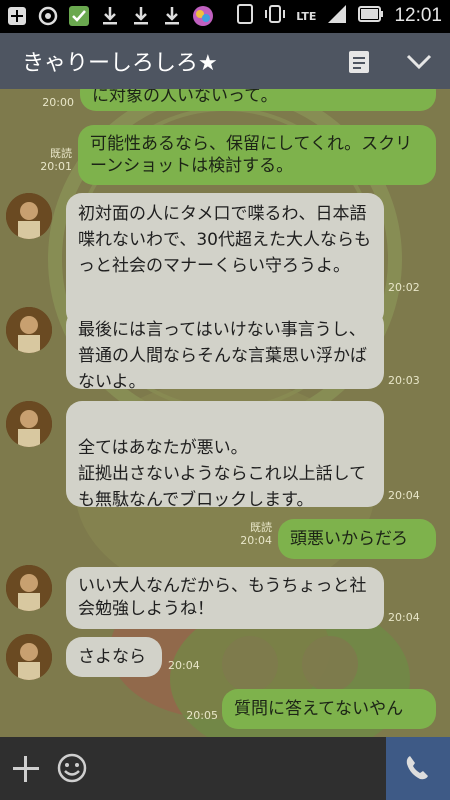 The height and width of the screenshot is (800, 450). I want to click on message-text: さよなら, so click(112, 657).